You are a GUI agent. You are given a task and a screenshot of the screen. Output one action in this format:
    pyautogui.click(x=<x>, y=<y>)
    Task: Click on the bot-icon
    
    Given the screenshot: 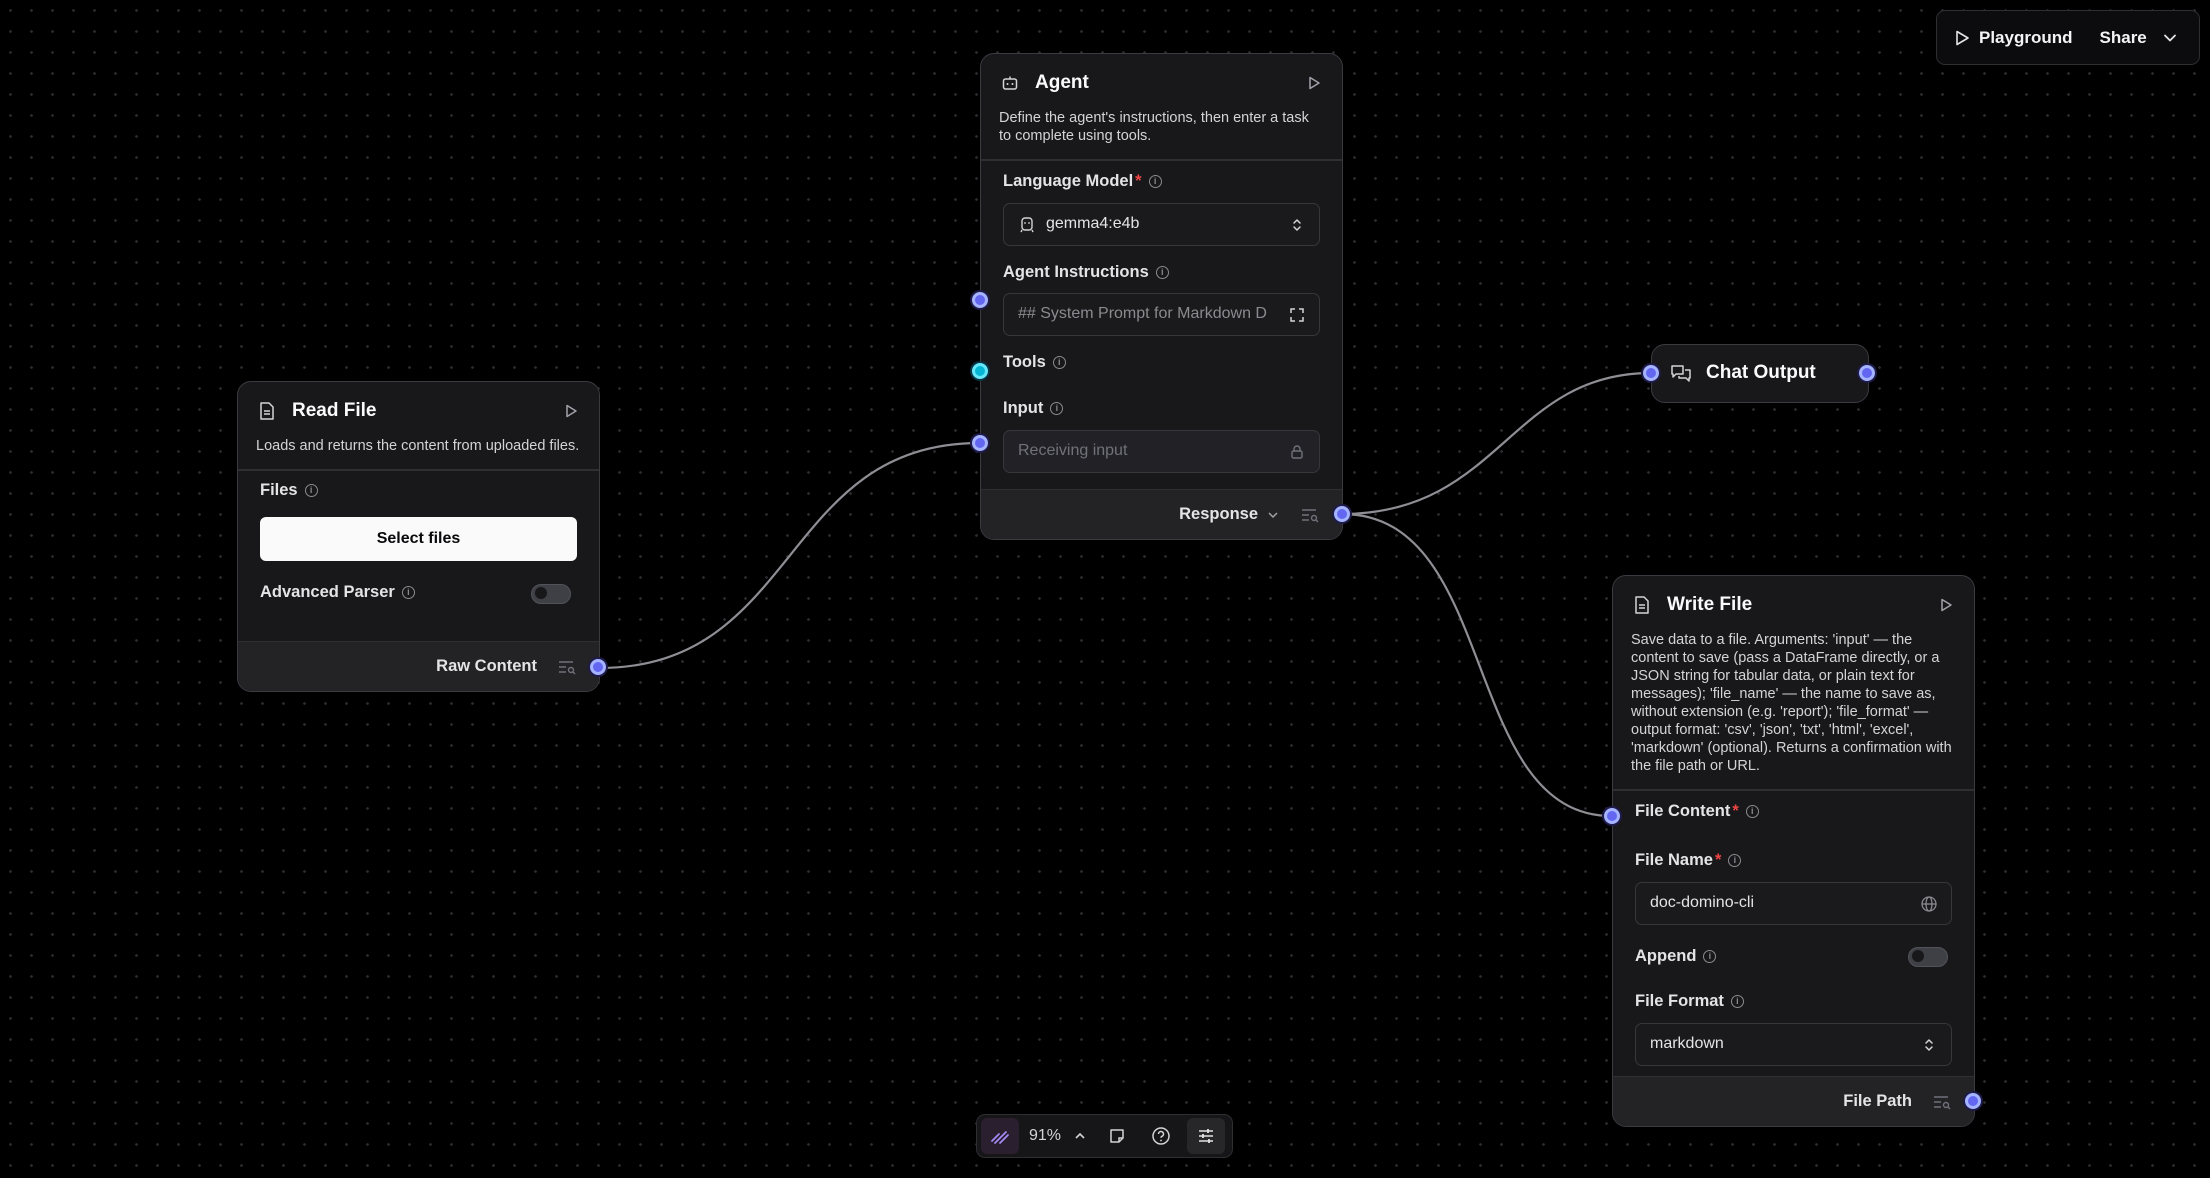 What is the action you would take?
    pyautogui.click(x=1010, y=83)
    